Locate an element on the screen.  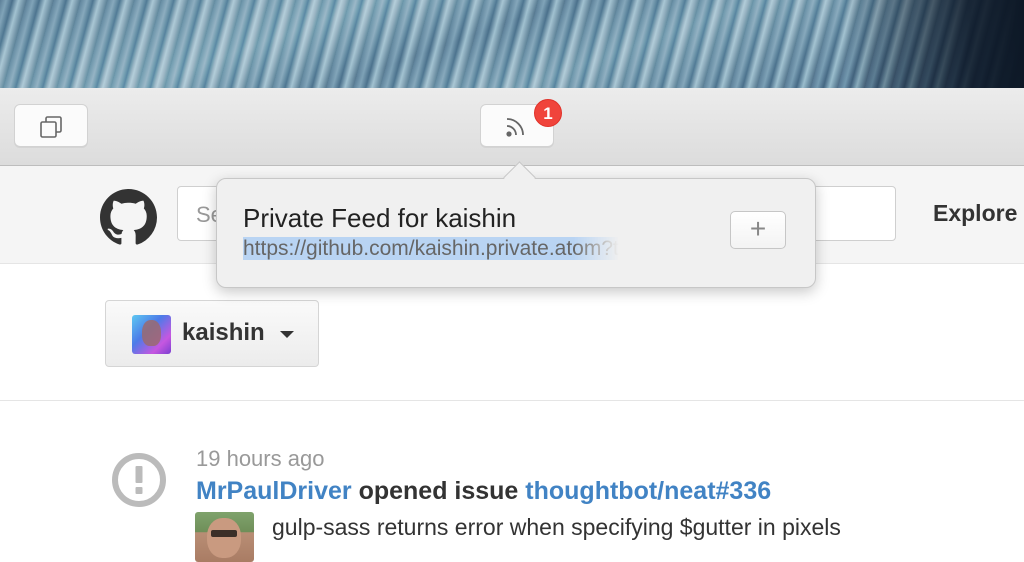
feed-count-badge: 1 is located at coordinates (548, 113).